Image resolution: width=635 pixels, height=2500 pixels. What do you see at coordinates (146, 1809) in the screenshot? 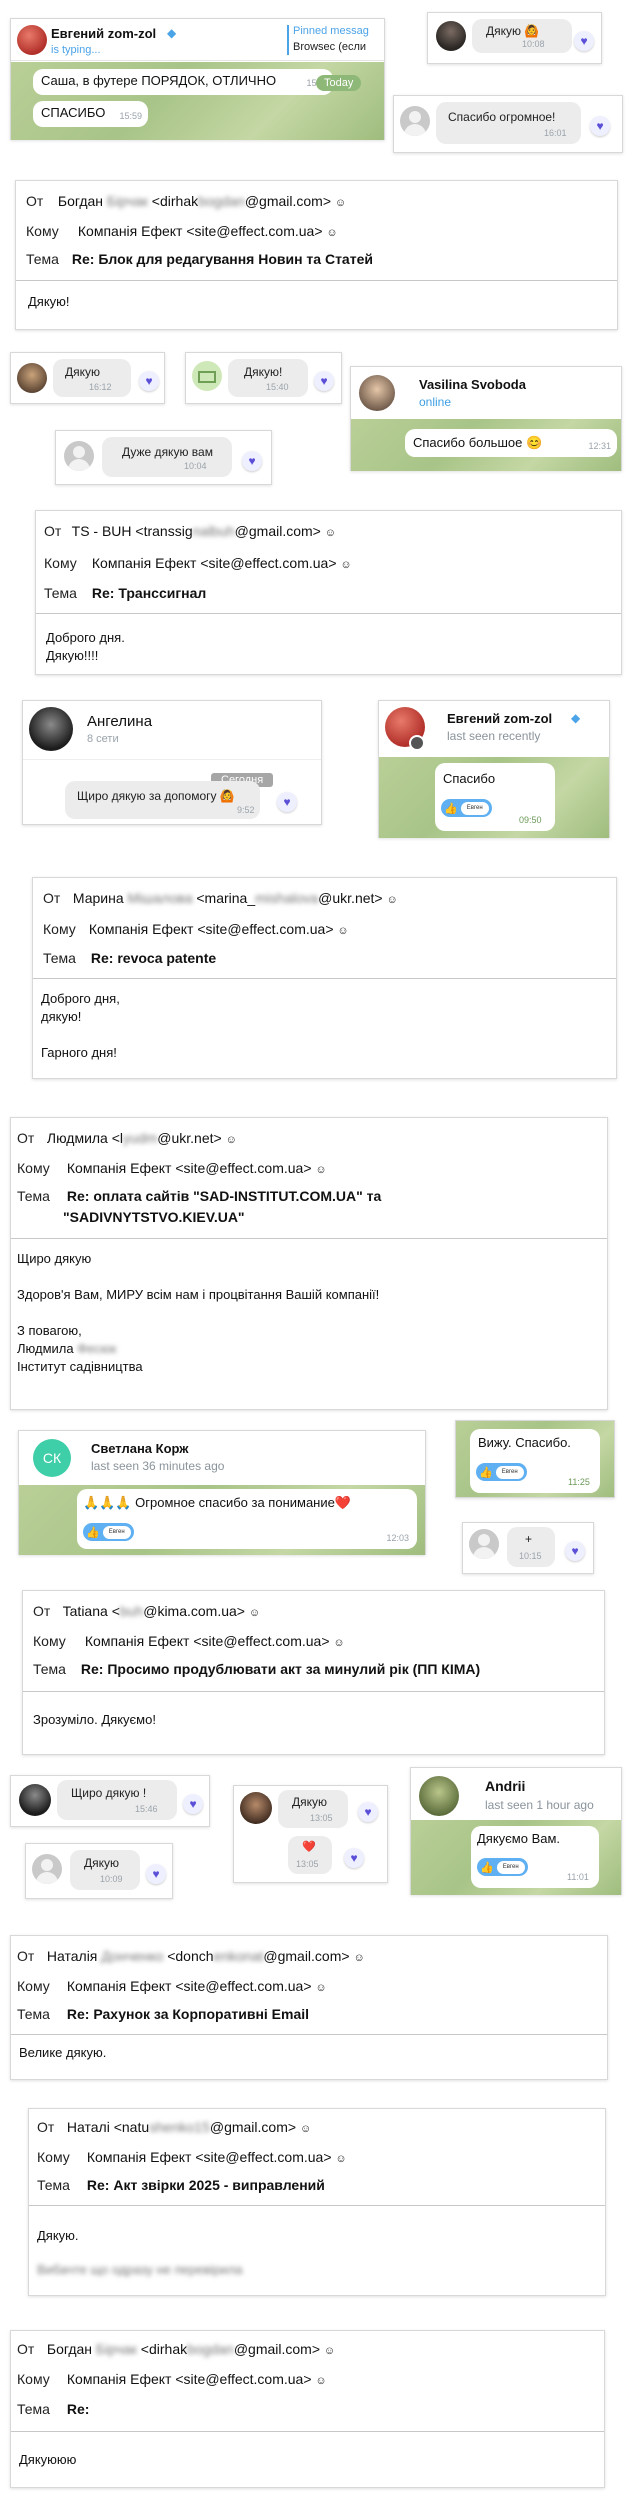
I see `message-time: 15:46` at bounding box center [146, 1809].